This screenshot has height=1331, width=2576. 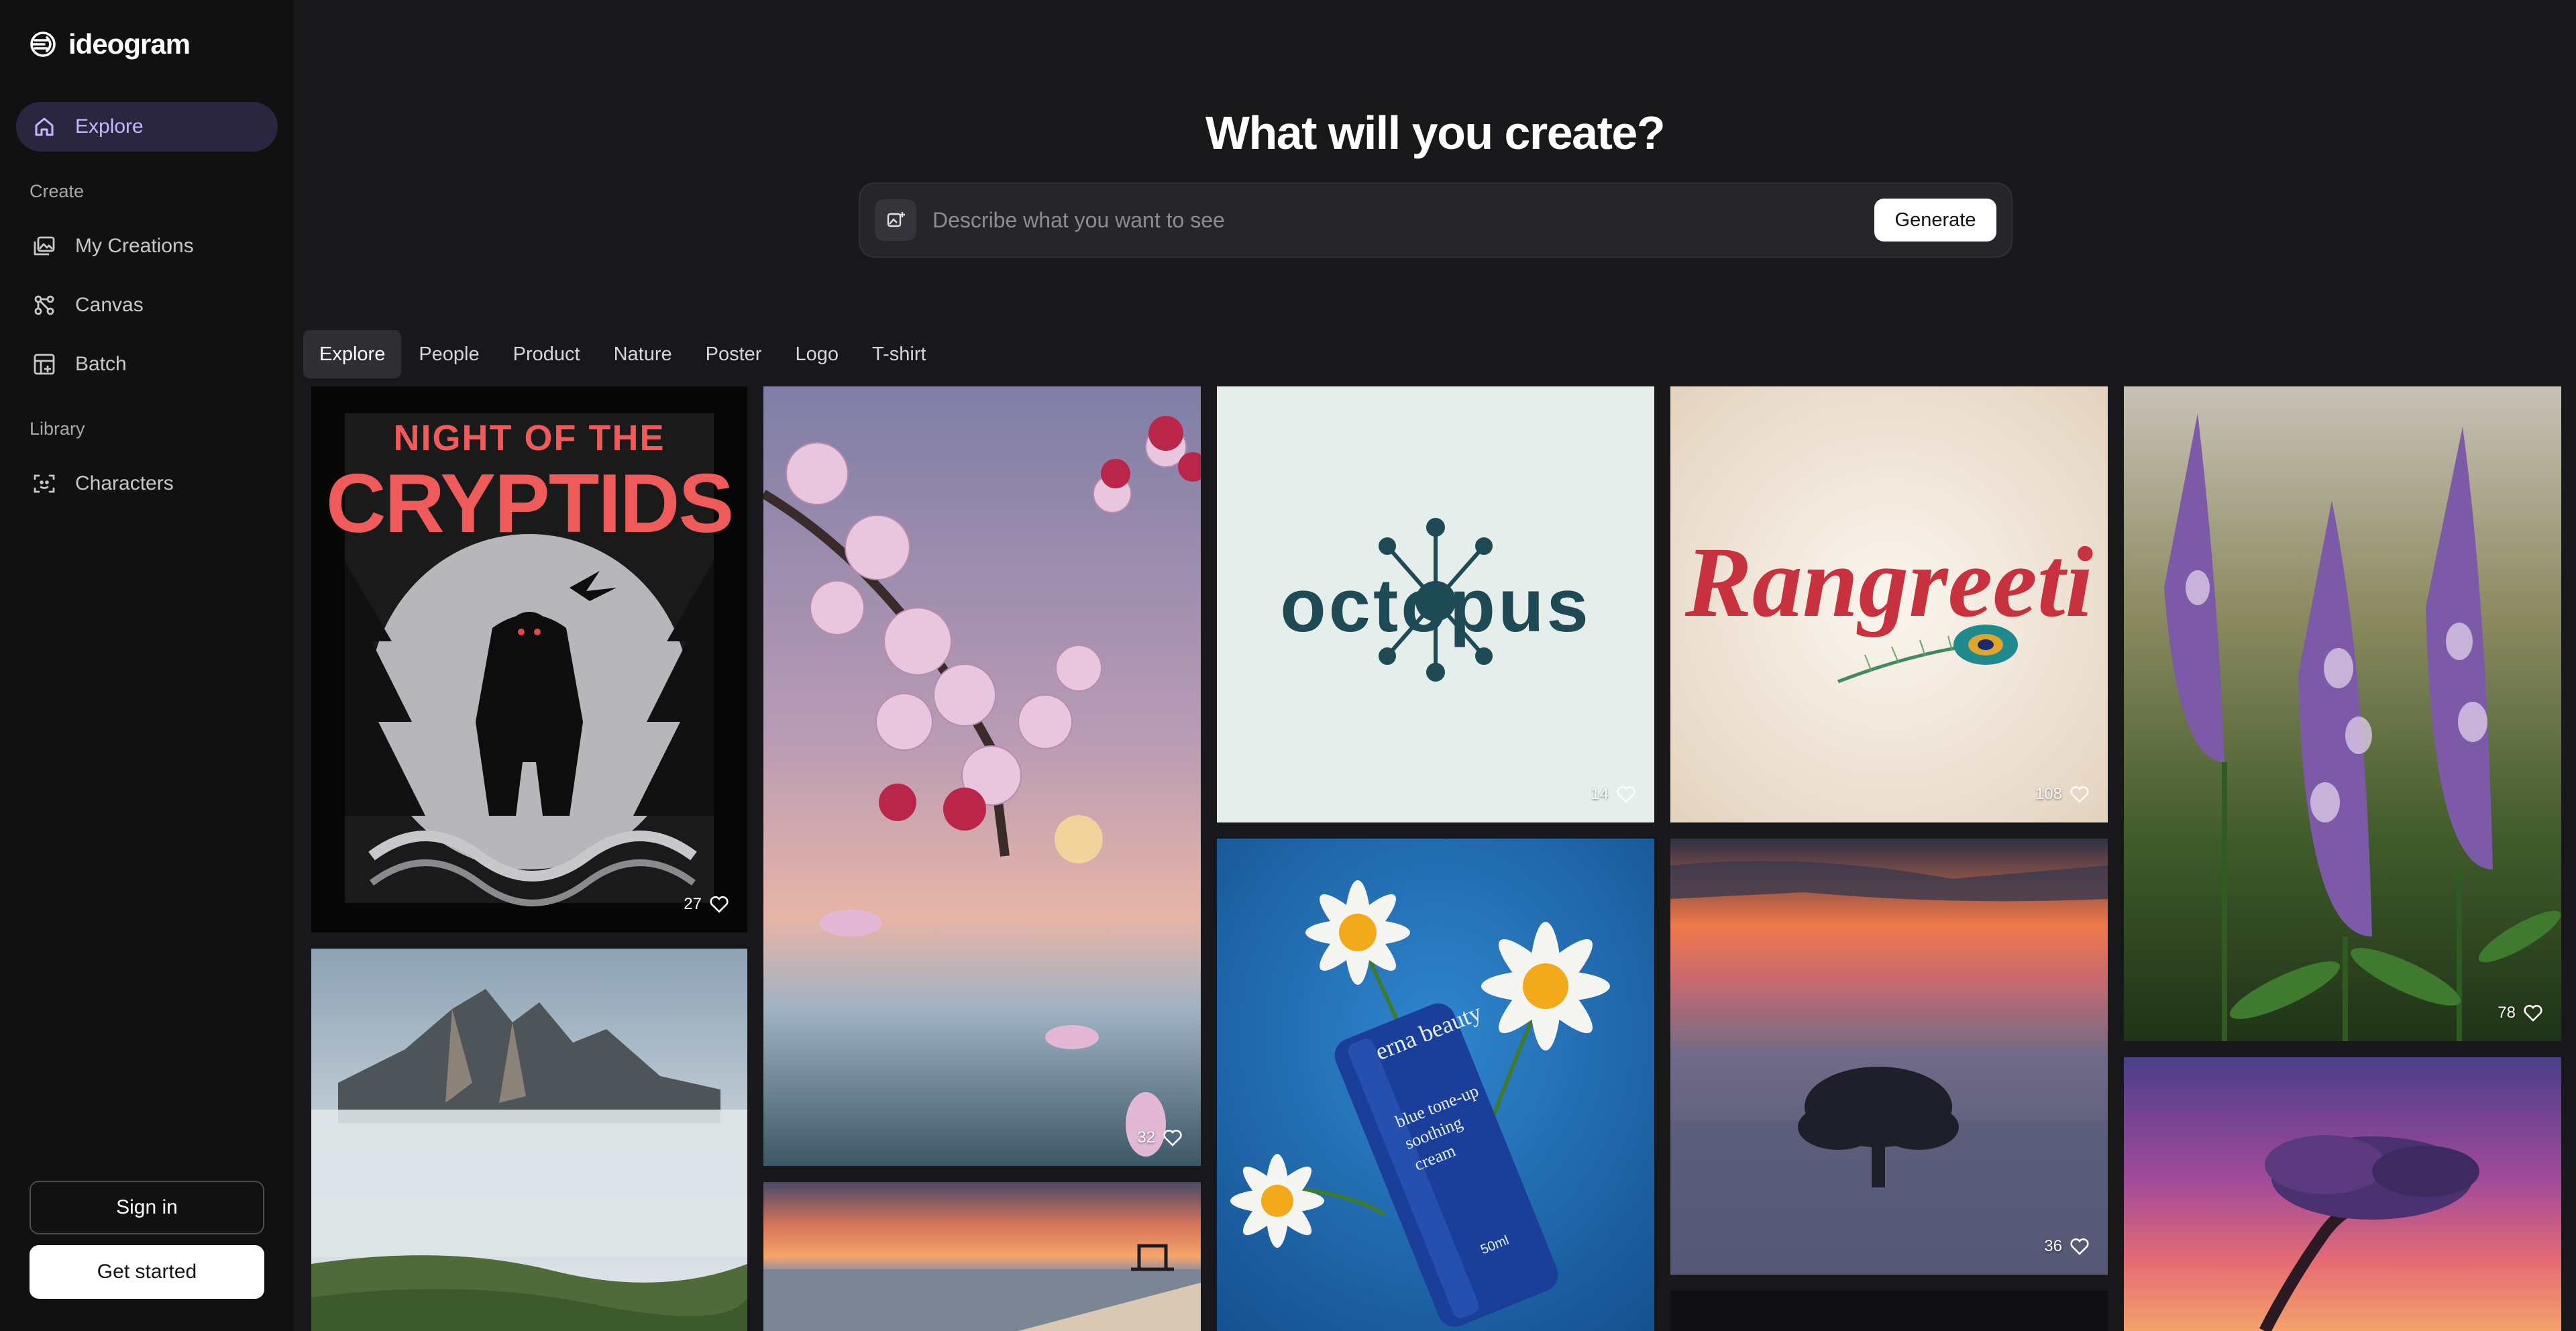 I want to click on gallery-card-misty-tree: 36, so click(x=1889, y=1057).